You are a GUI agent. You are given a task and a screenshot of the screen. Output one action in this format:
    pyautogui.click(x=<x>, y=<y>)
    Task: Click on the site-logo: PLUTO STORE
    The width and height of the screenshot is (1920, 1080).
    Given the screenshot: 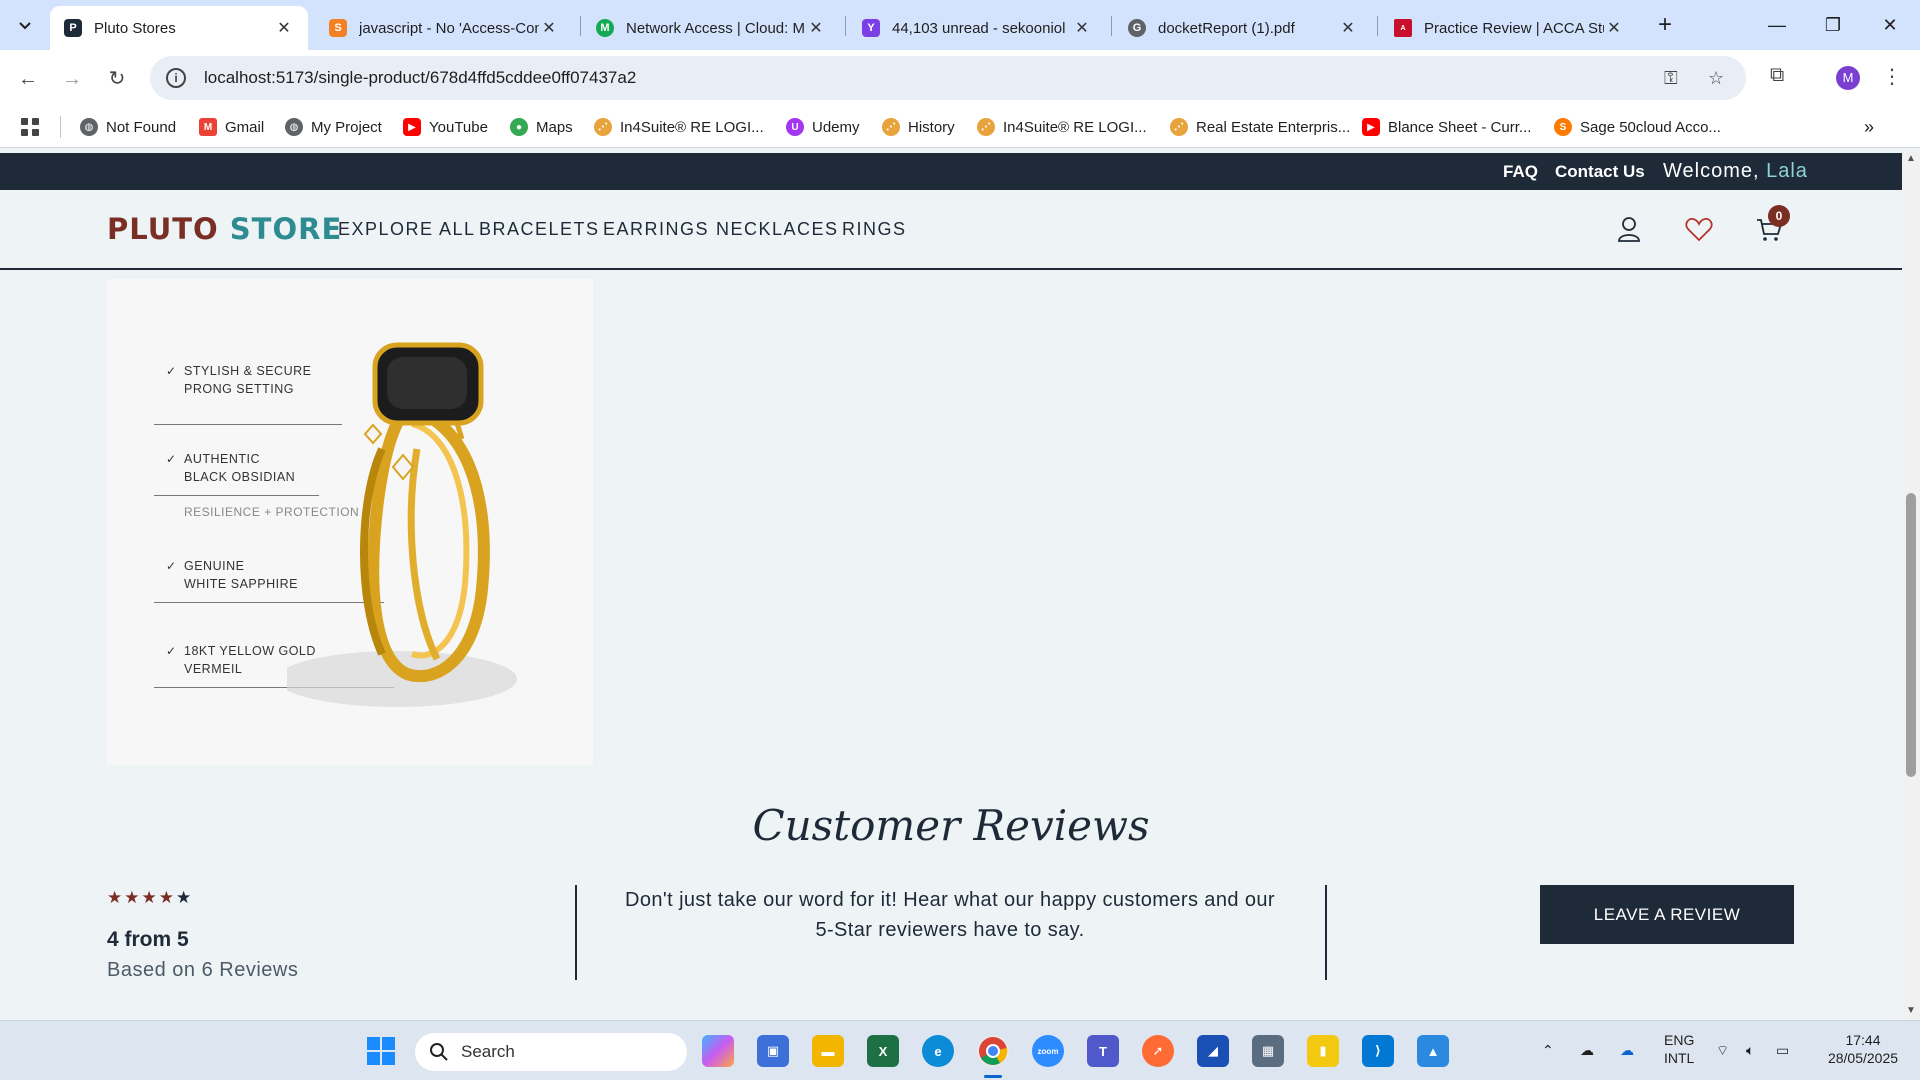 What is the action you would take?
    pyautogui.click(x=224, y=229)
    